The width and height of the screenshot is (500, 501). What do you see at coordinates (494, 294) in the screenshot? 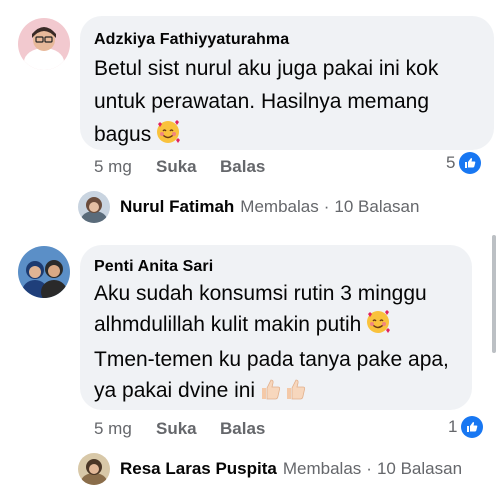
I see `scrollbar` at bounding box center [494, 294].